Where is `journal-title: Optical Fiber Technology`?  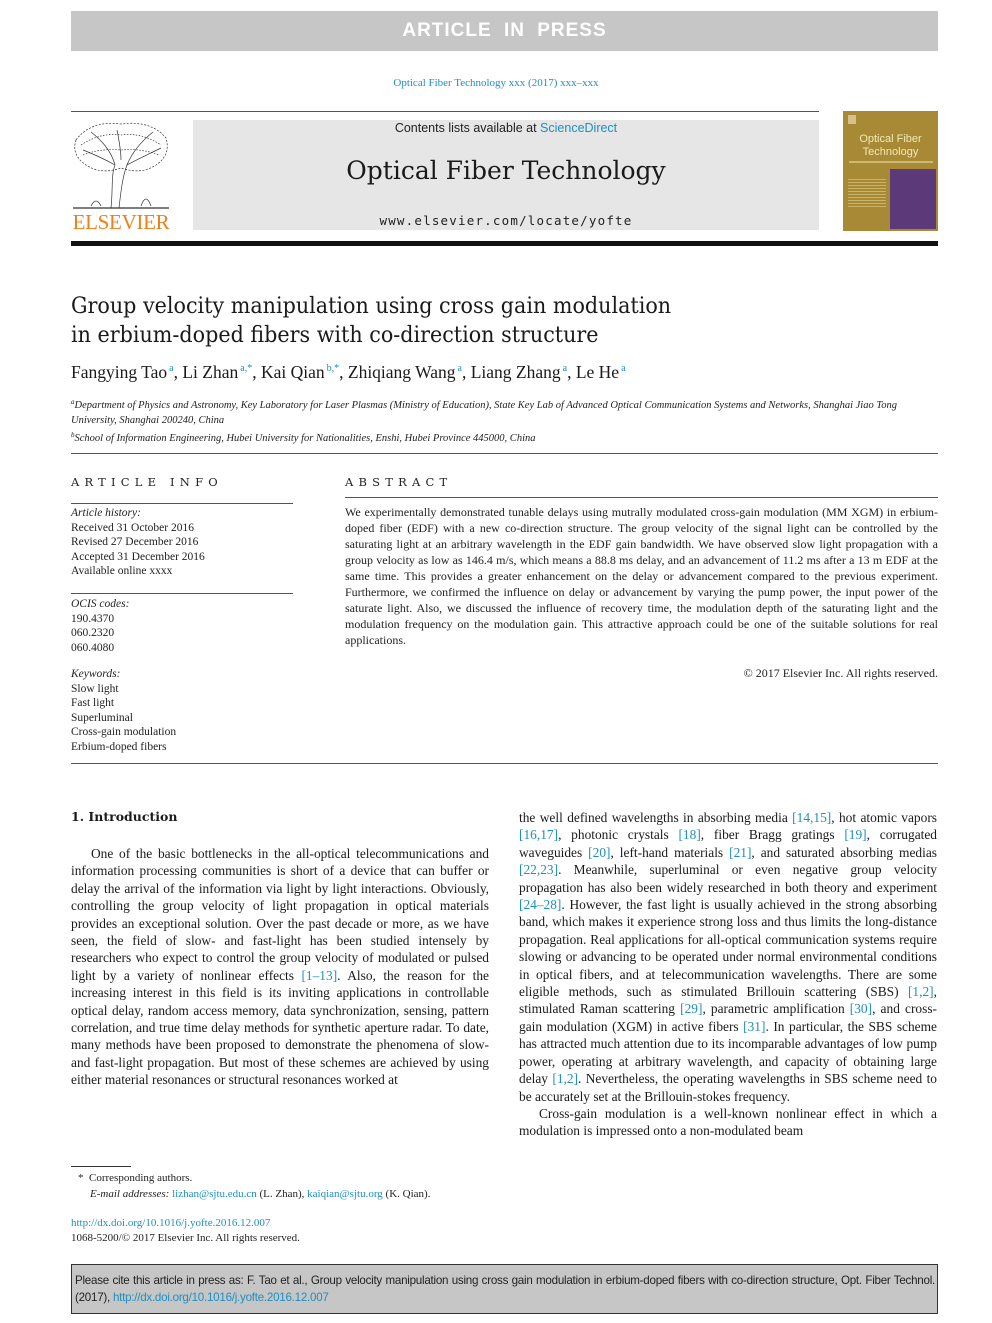
journal-title: Optical Fiber Technology is located at coordinates (506, 170).